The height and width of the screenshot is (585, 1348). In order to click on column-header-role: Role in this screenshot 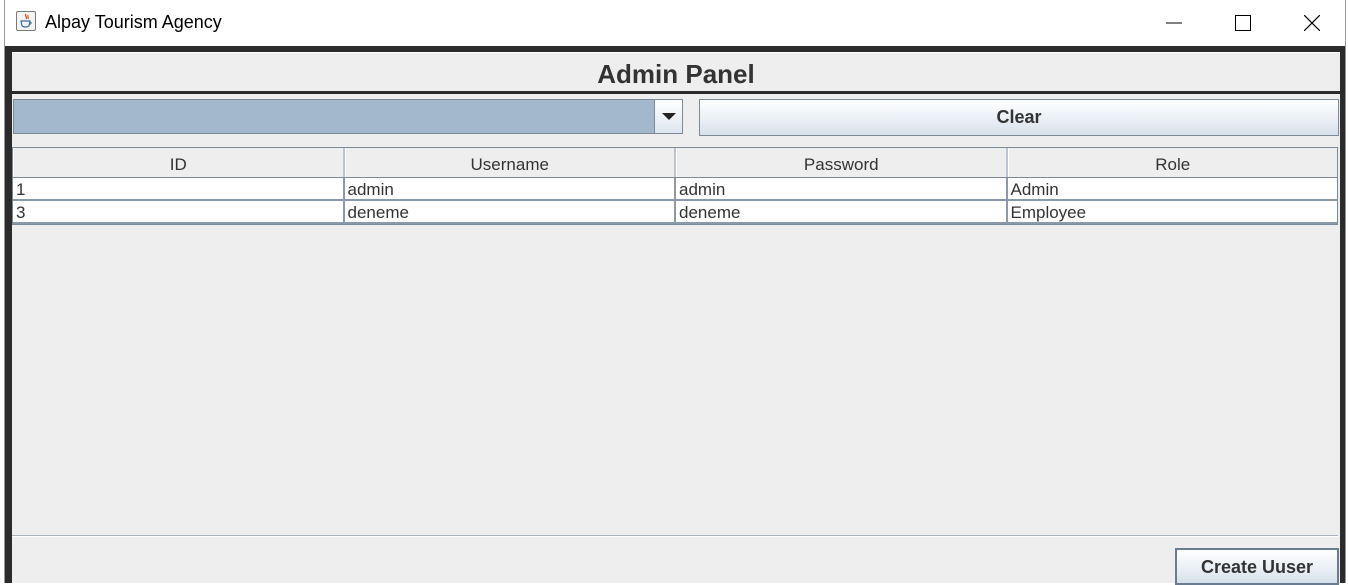, I will do `click(1172, 162)`.